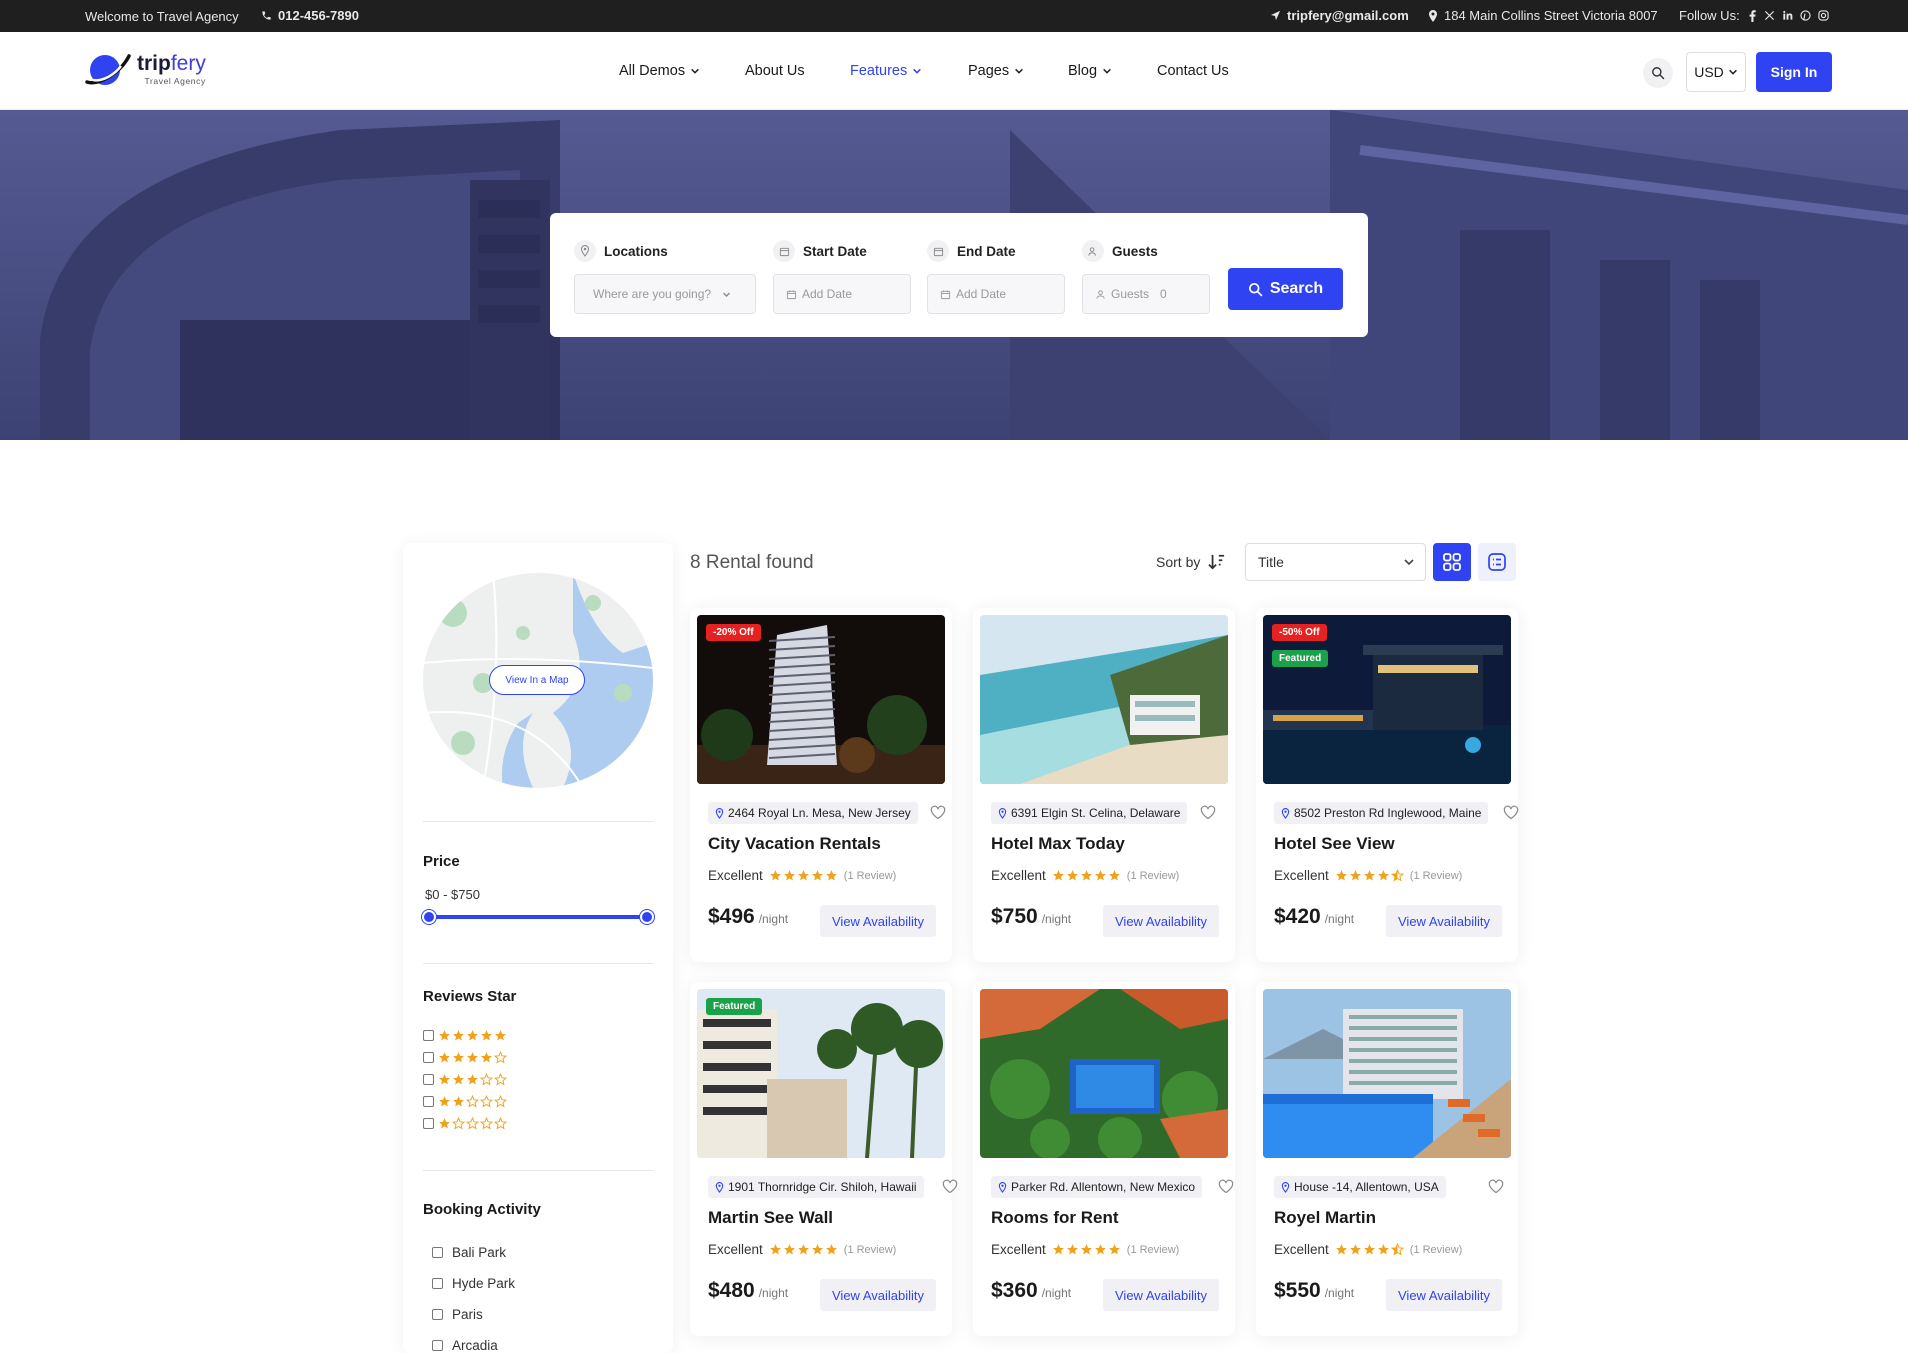 This screenshot has height=1353, width=1908. What do you see at coordinates (794, 844) in the screenshot?
I see `rental-title: City Vacation Rentals` at bounding box center [794, 844].